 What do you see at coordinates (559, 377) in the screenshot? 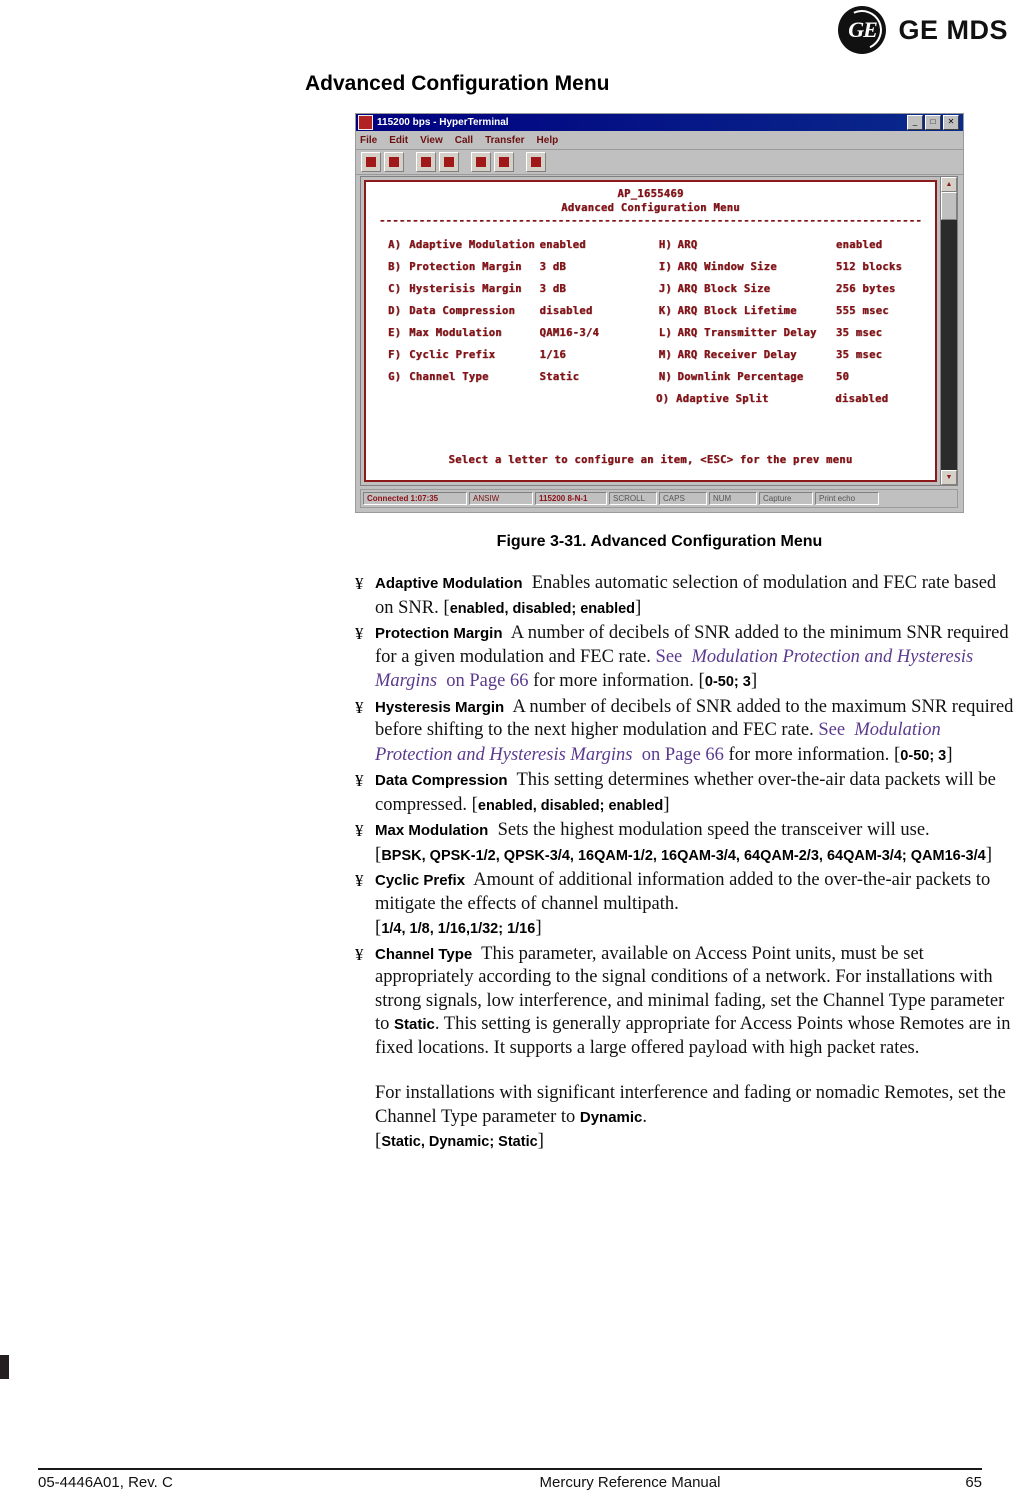
I see `menu-item-g-value: Static` at bounding box center [559, 377].